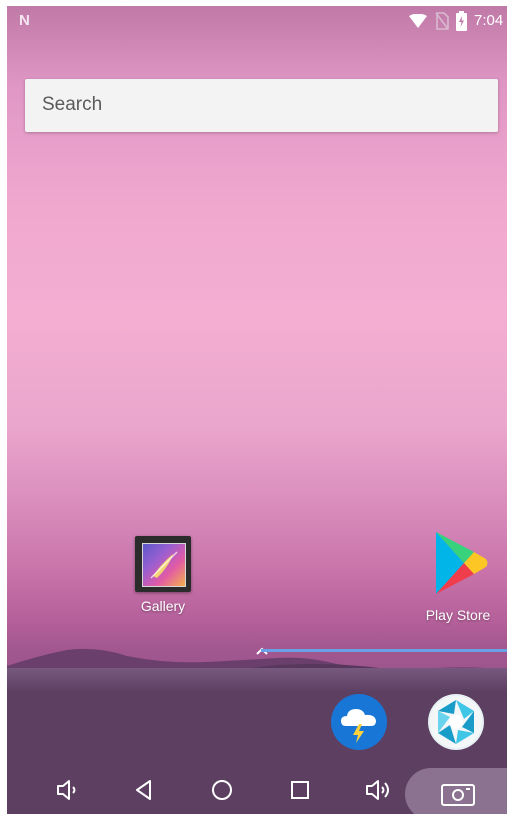 This screenshot has height=814, width=507. I want to click on volume-up-button, so click(378, 790).